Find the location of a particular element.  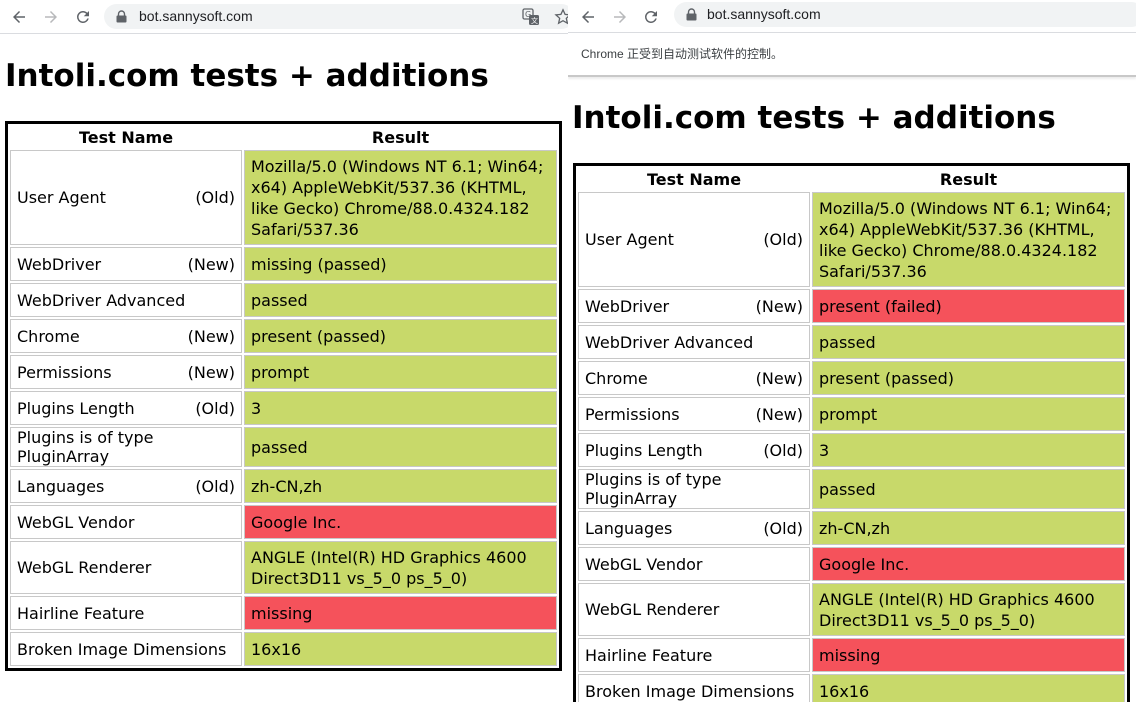

table-row: Broken Image Dimensions 16x16 is located at coordinates (851, 688).